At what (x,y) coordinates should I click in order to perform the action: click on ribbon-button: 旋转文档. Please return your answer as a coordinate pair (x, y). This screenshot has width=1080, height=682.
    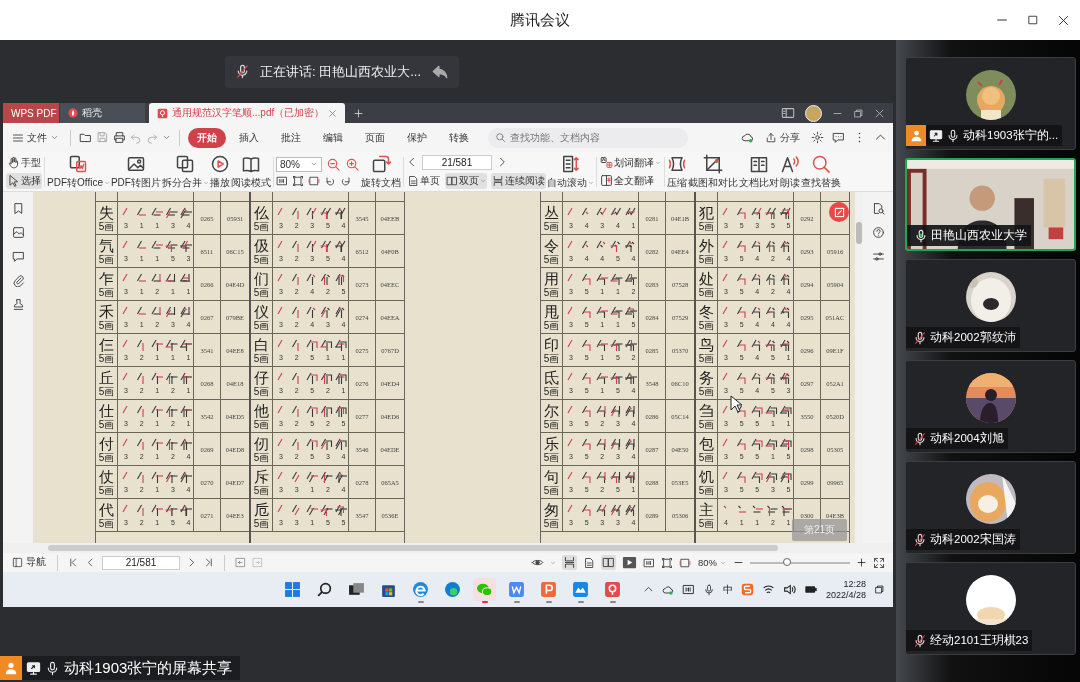
    Looking at the image, I should click on (380, 171).